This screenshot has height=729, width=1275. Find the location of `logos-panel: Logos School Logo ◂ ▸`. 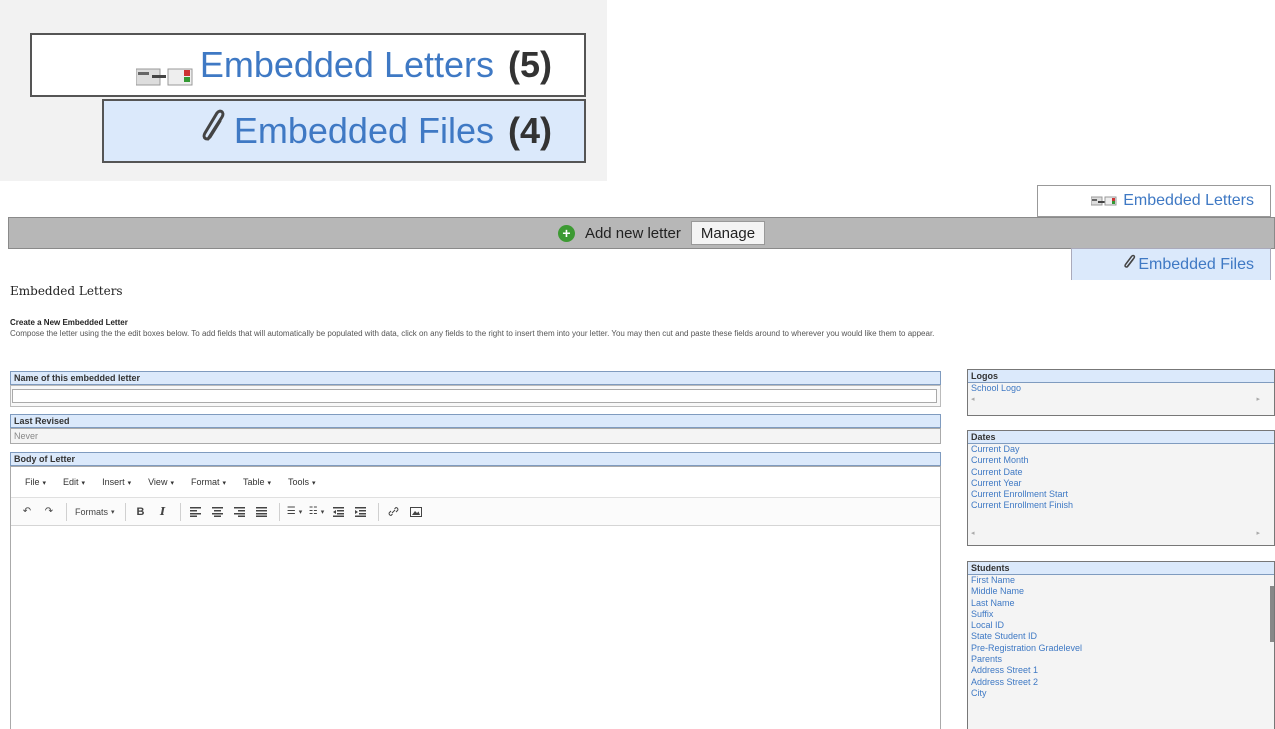

logos-panel: Logos School Logo ◂ ▸ is located at coordinates (1121, 392).